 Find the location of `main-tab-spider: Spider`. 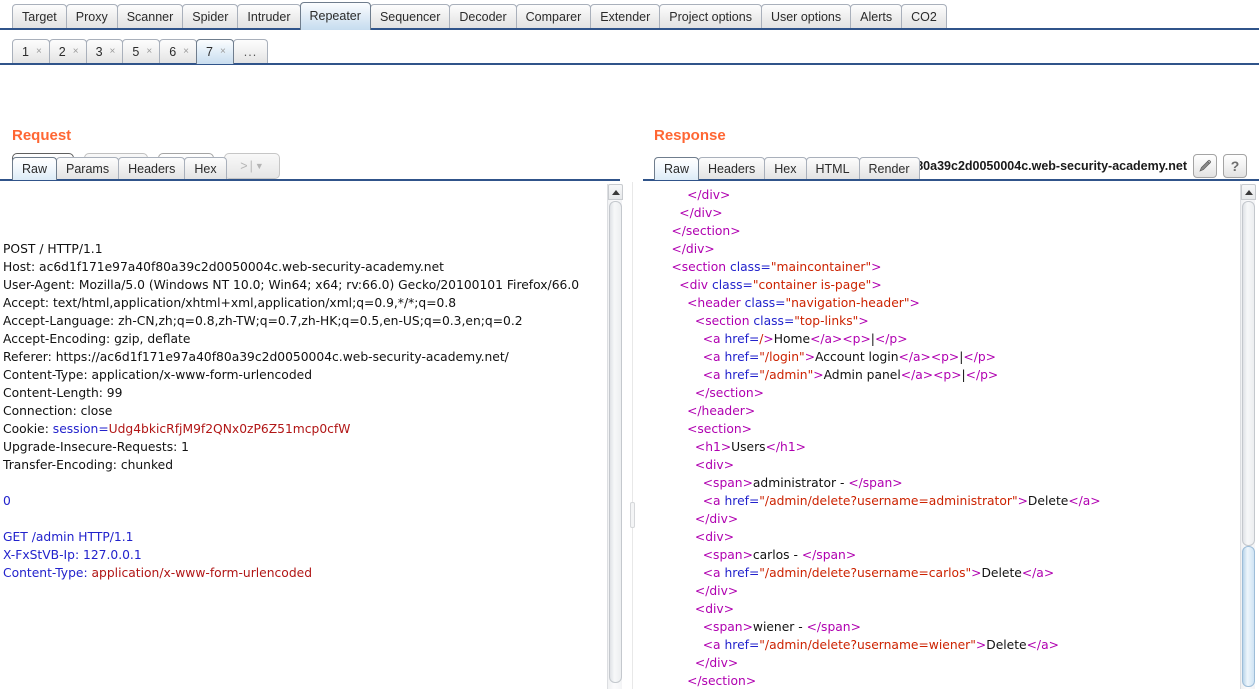

main-tab-spider: Spider is located at coordinates (210, 17).